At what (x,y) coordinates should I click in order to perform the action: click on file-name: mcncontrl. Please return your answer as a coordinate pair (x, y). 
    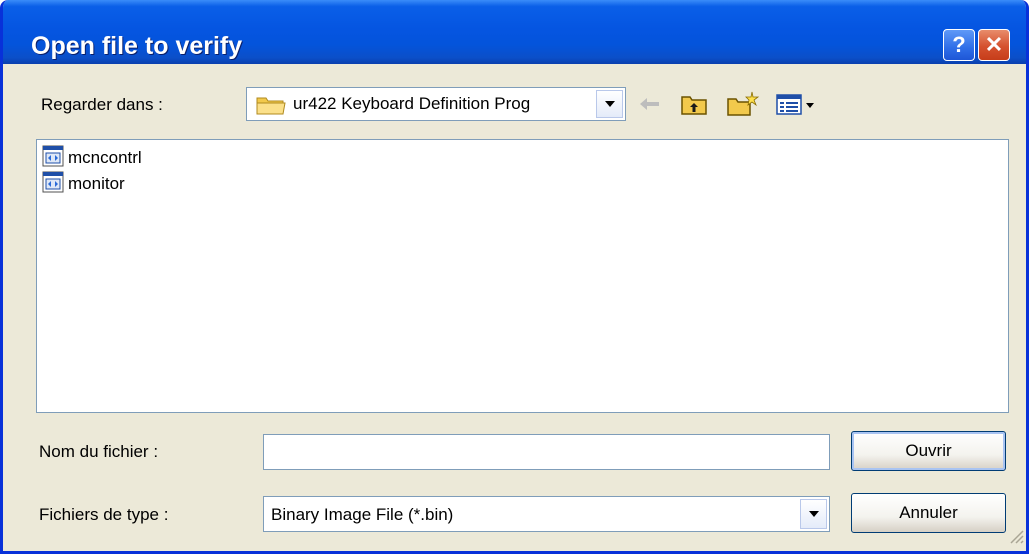
    Looking at the image, I should click on (105, 157).